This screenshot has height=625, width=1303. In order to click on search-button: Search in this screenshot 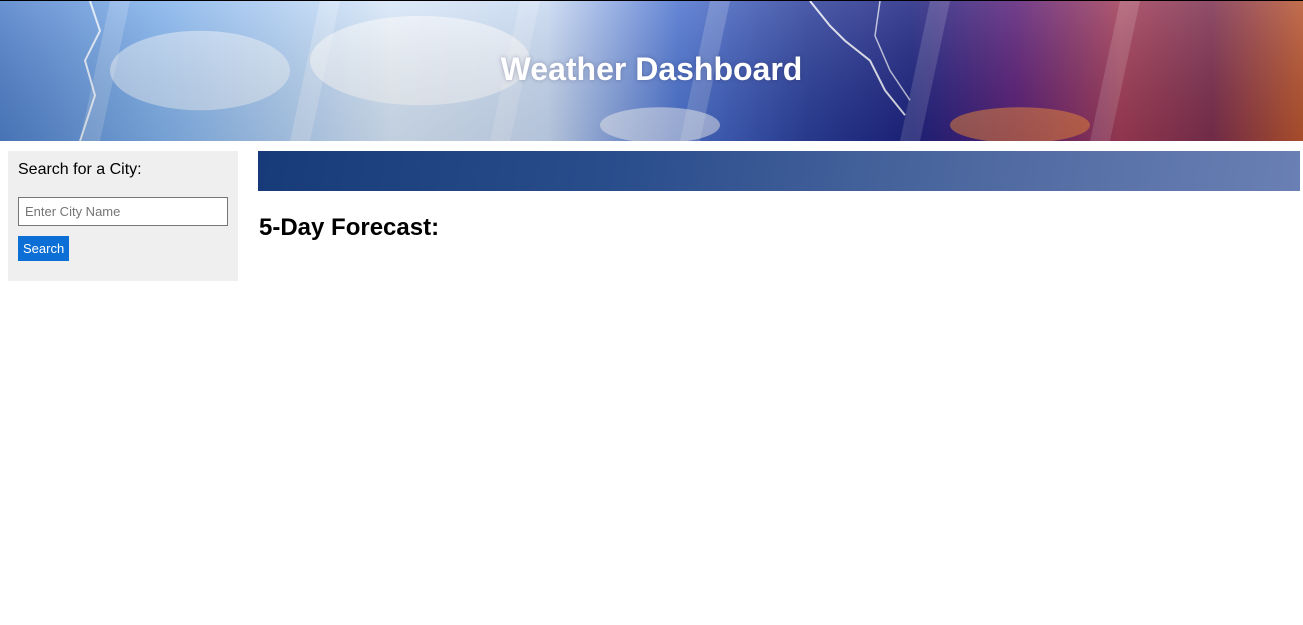, I will do `click(44, 248)`.